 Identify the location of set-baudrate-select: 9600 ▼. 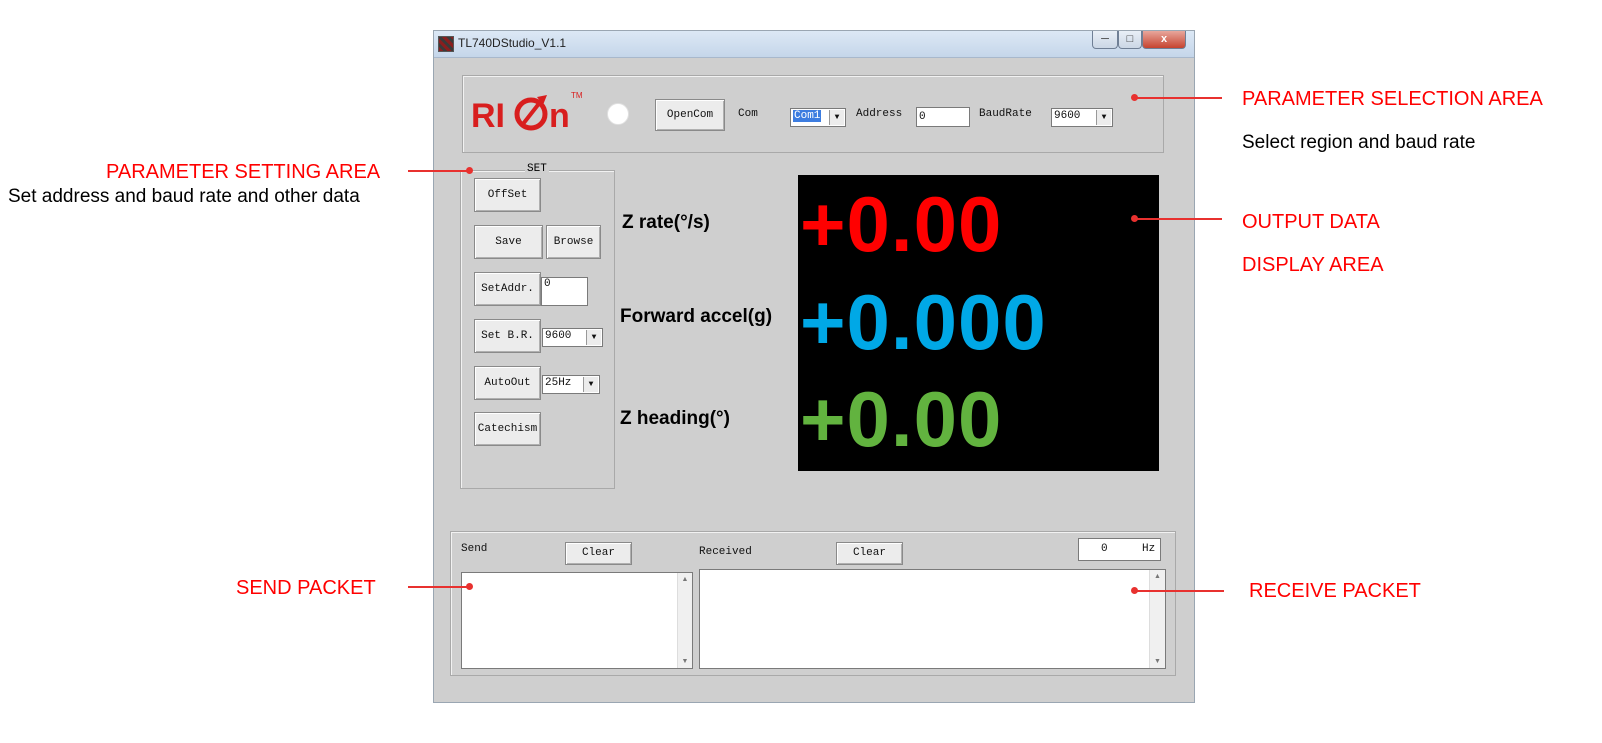
(572, 337).